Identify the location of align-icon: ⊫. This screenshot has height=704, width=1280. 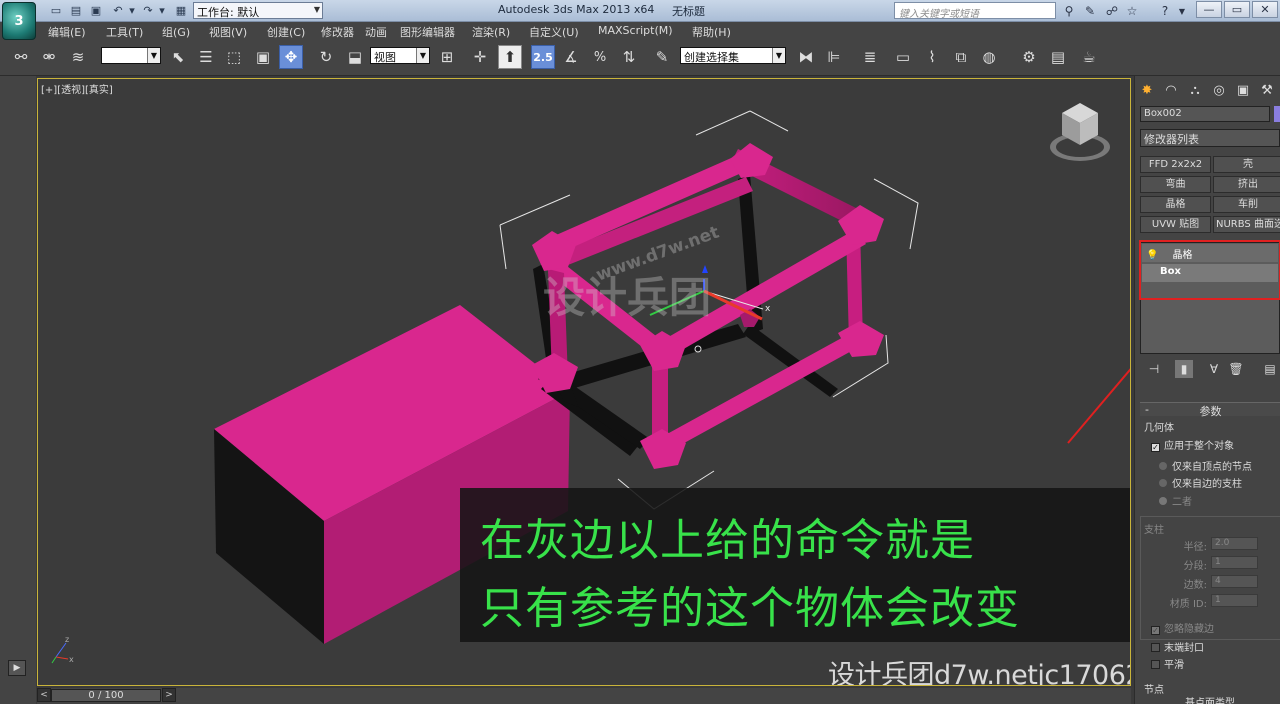
(834, 57).